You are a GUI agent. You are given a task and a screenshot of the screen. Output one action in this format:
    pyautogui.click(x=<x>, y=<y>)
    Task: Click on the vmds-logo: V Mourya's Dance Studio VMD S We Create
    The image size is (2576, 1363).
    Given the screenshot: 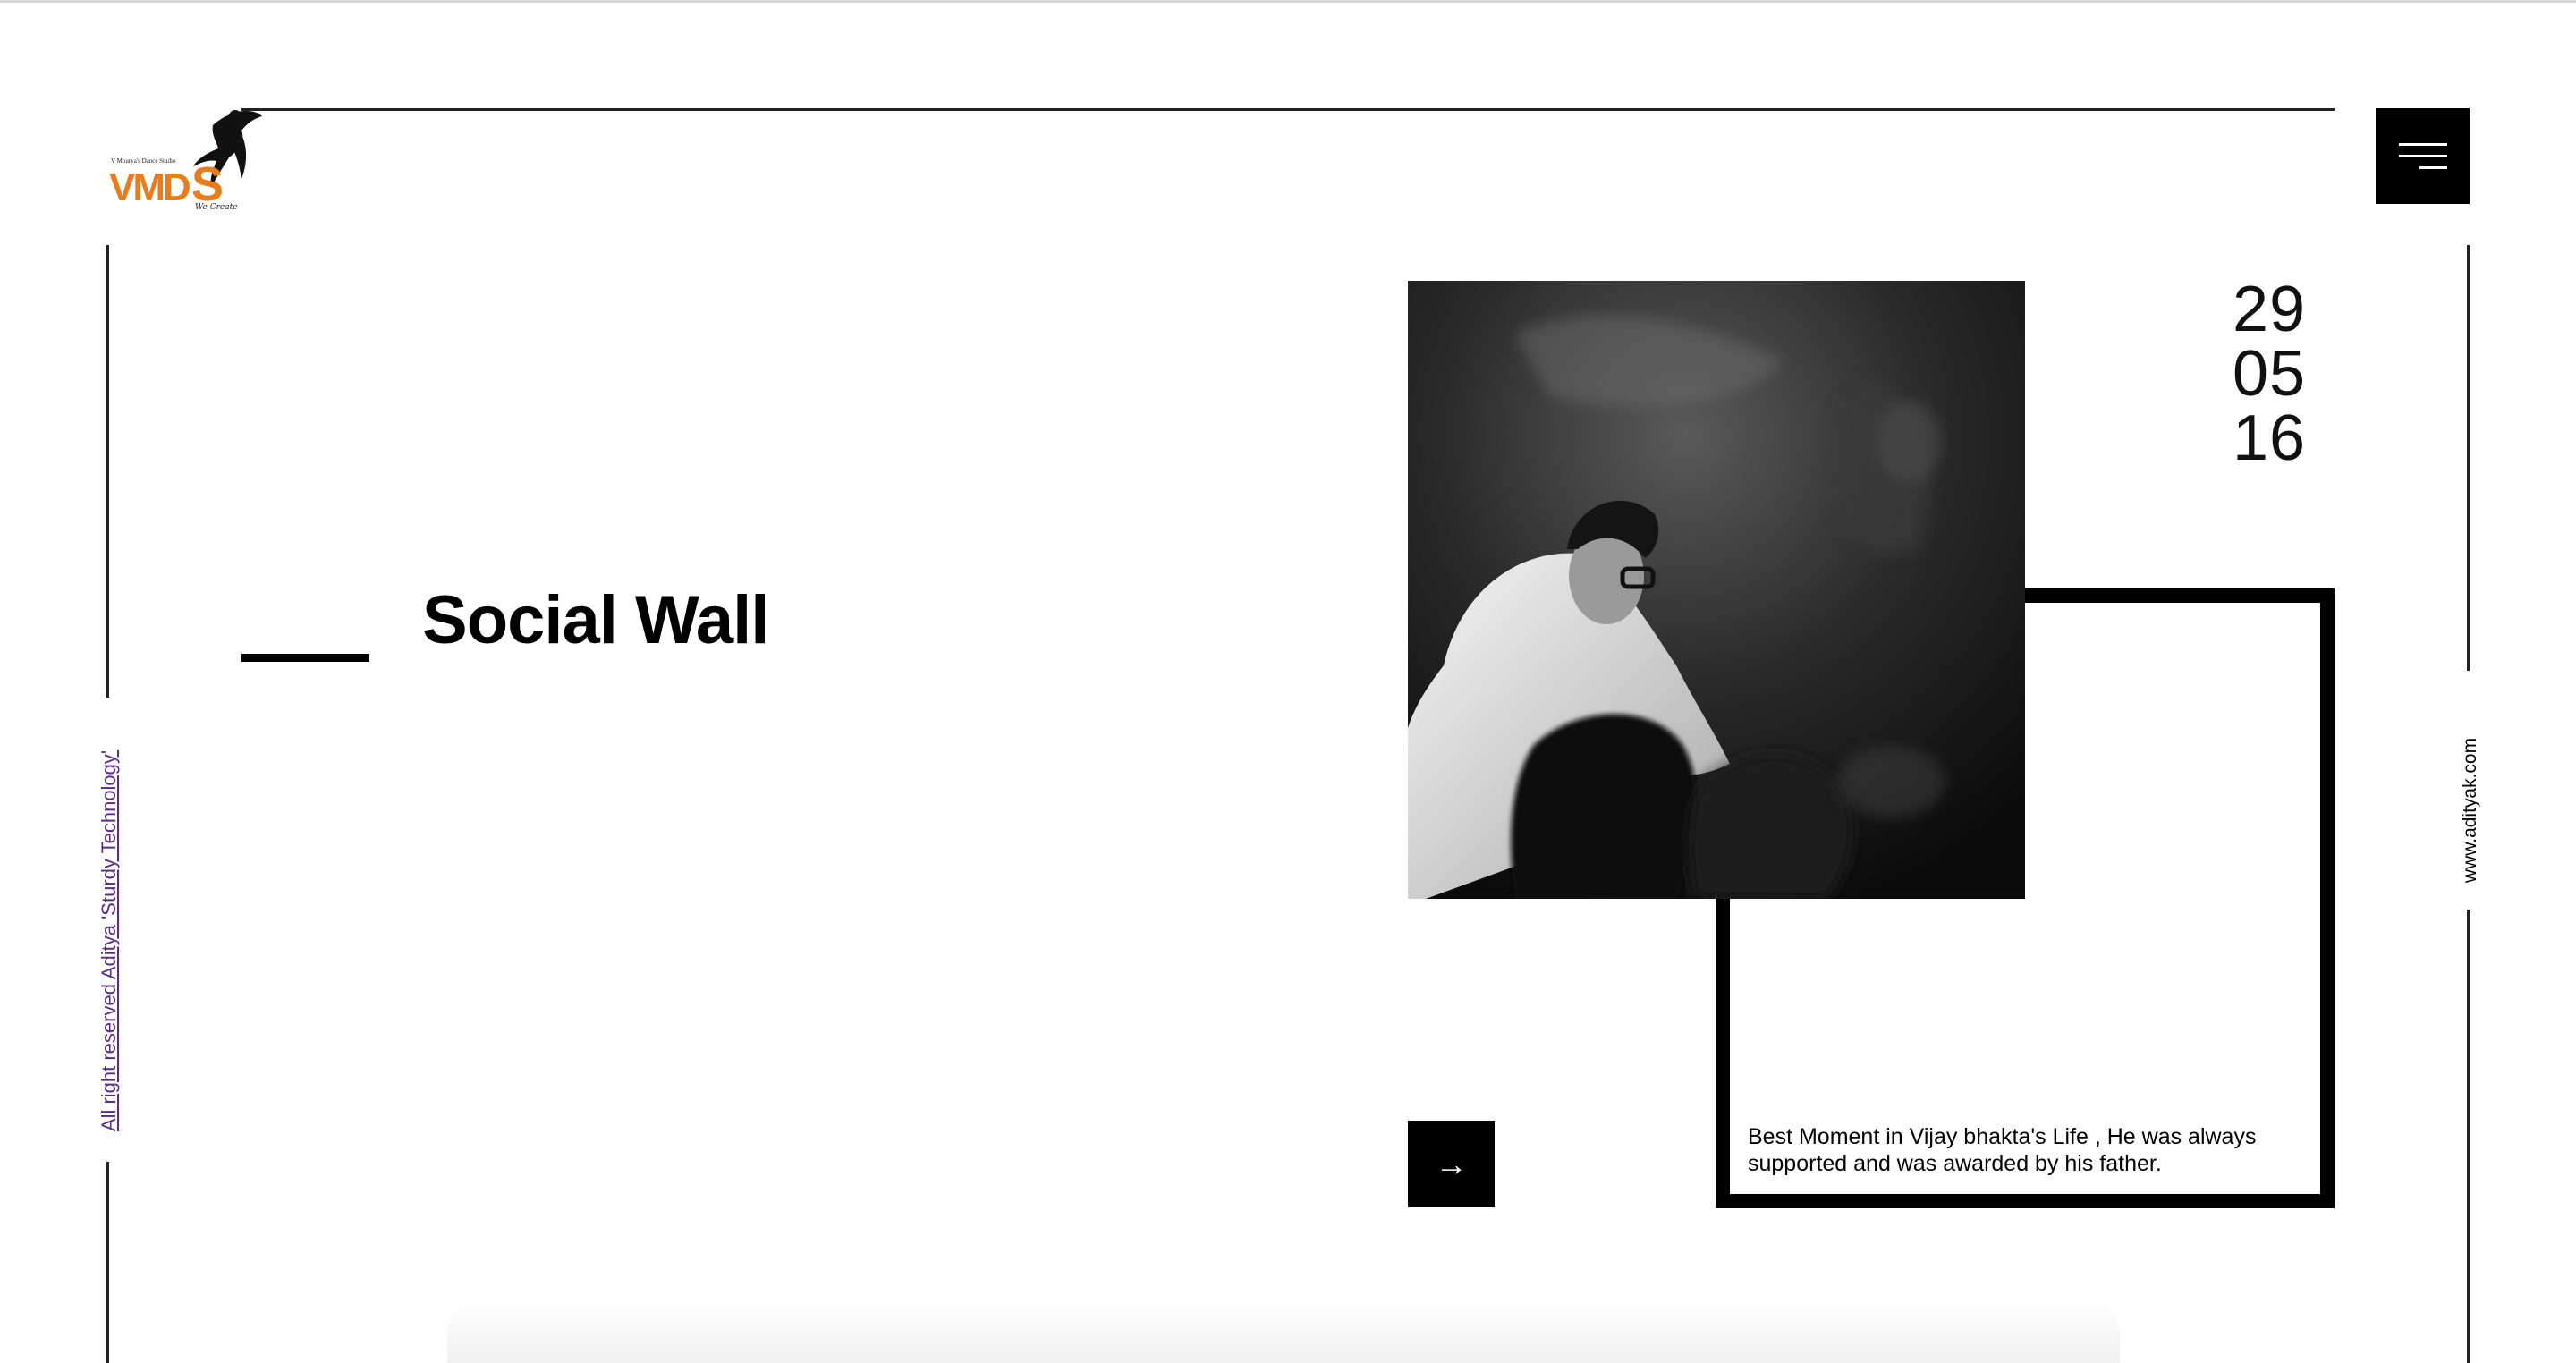 What is the action you would take?
    pyautogui.click(x=186, y=159)
    